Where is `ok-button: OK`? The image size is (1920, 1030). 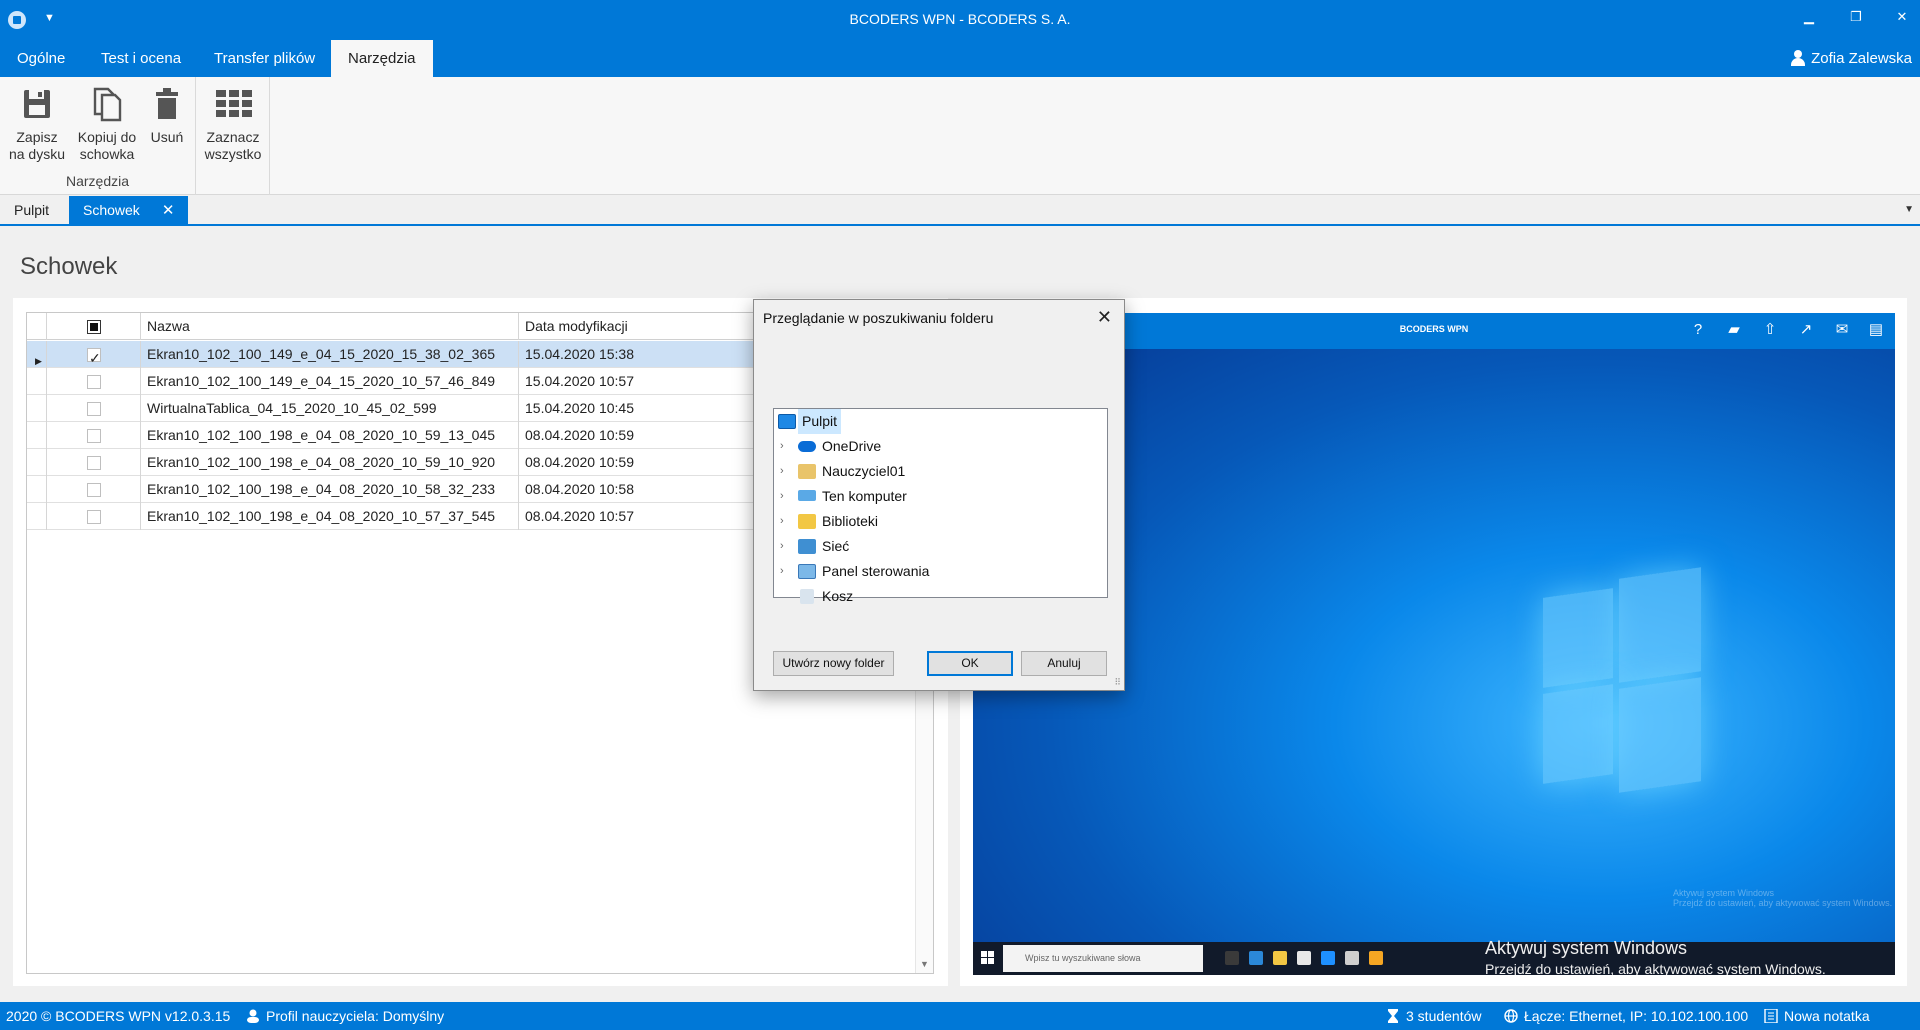
ok-button: OK is located at coordinates (970, 663).